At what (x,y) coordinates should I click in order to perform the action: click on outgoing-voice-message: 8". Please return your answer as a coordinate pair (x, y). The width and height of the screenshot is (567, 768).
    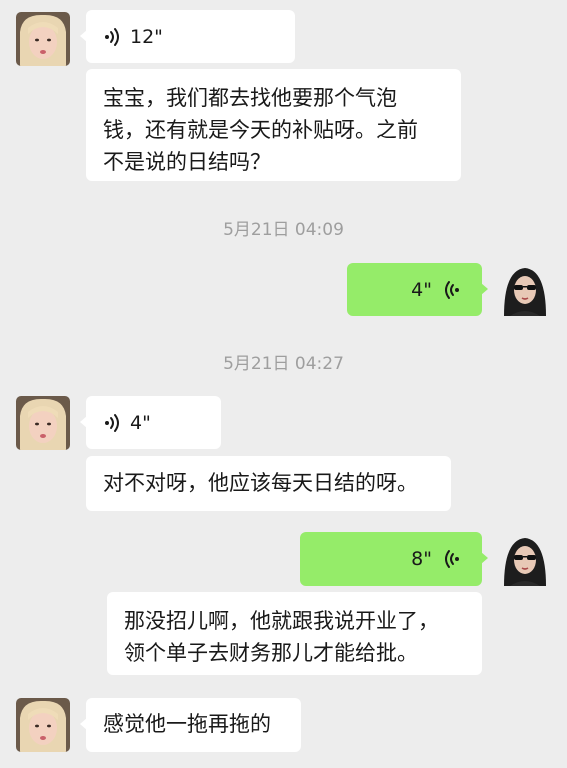
    Looking at the image, I should click on (394, 559).